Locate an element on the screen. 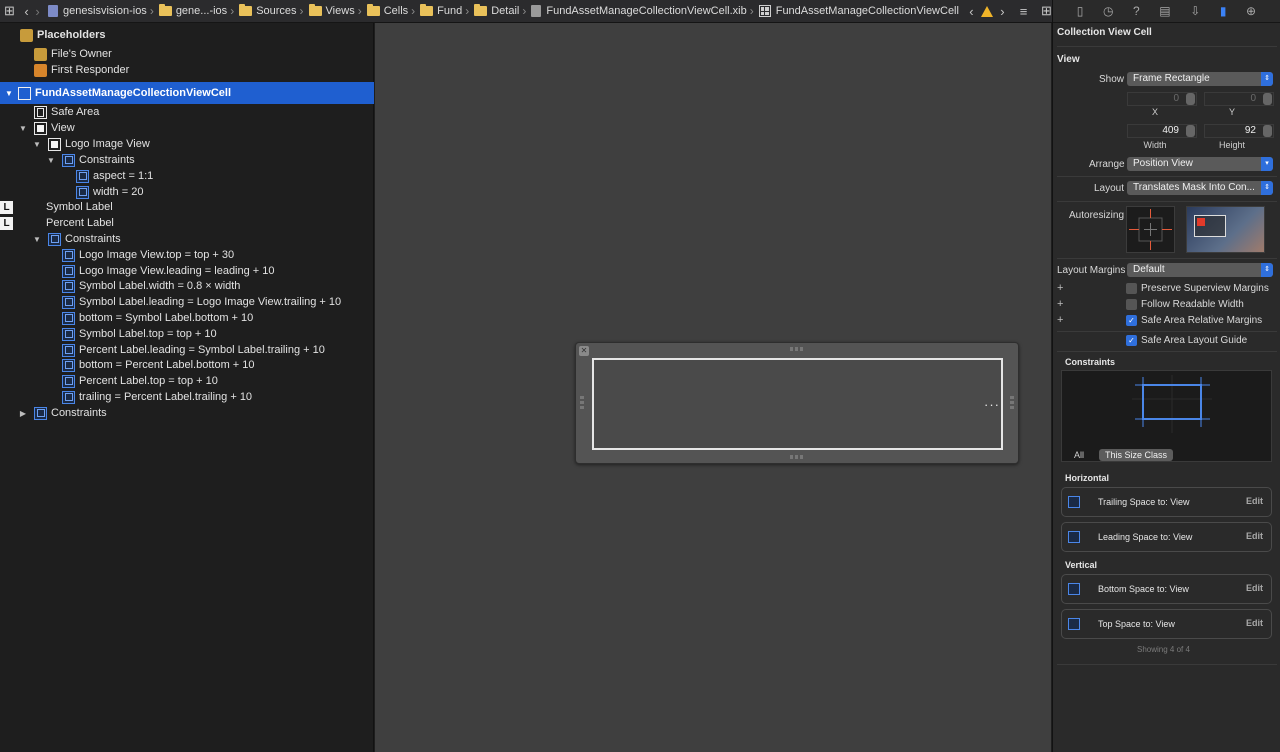  outline-percent-label: L Percent Label is located at coordinates (187, 223).